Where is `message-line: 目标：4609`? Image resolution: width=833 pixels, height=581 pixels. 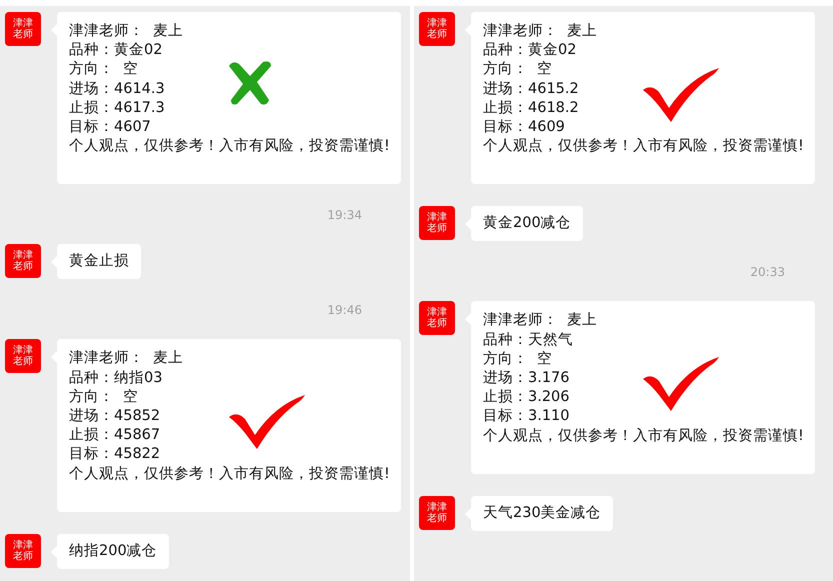
message-line: 目标：4609 is located at coordinates (524, 128).